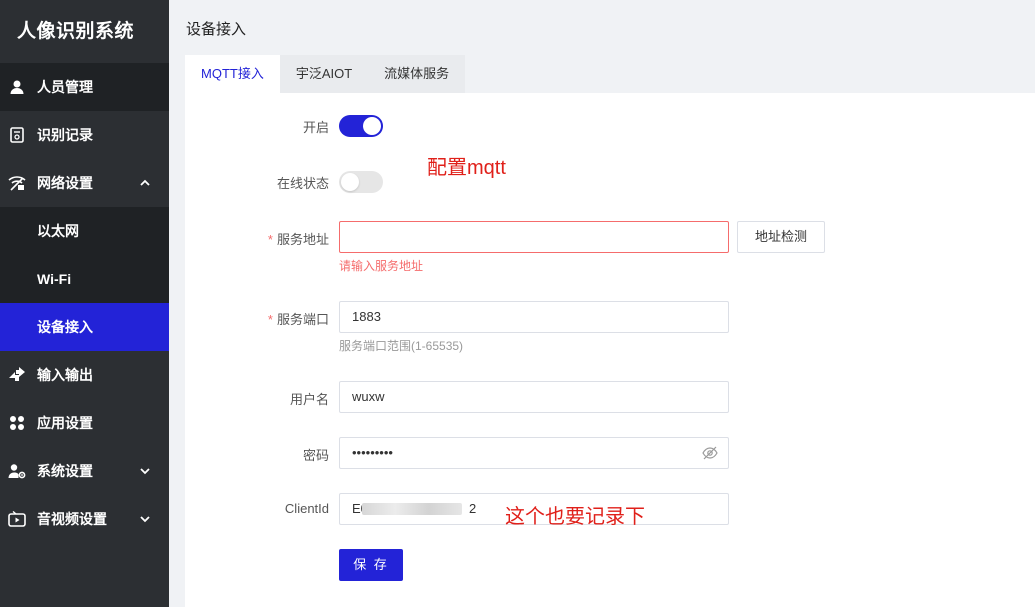 The height and width of the screenshot is (607, 1035). What do you see at coordinates (372, 452) in the screenshot?
I see `password-value: •••••••••` at bounding box center [372, 452].